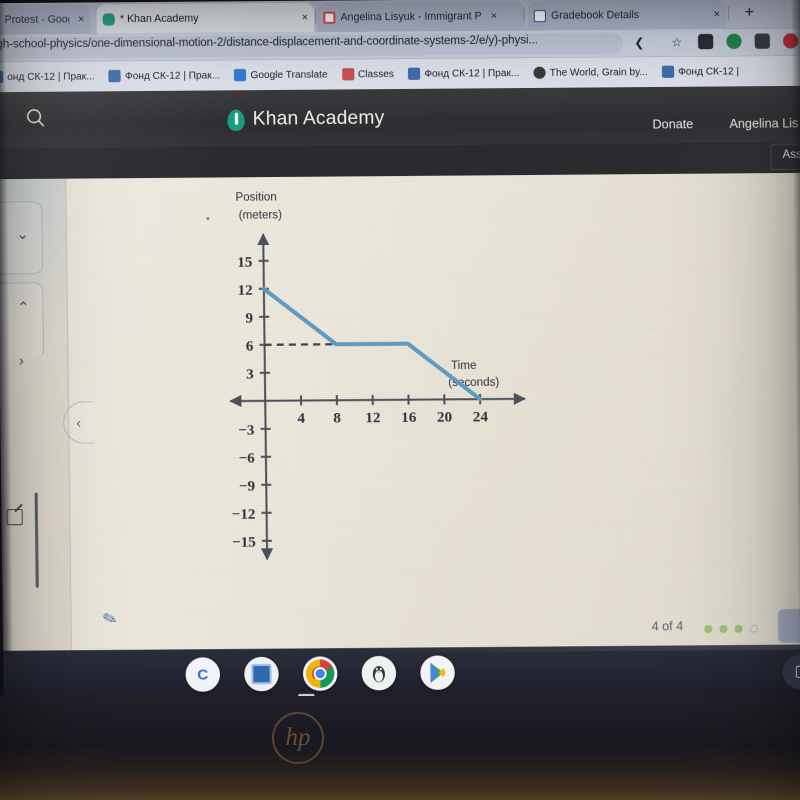 The image size is (800, 800). What do you see at coordinates (667, 626) in the screenshot?
I see `progress-text: 4 of 4` at bounding box center [667, 626].